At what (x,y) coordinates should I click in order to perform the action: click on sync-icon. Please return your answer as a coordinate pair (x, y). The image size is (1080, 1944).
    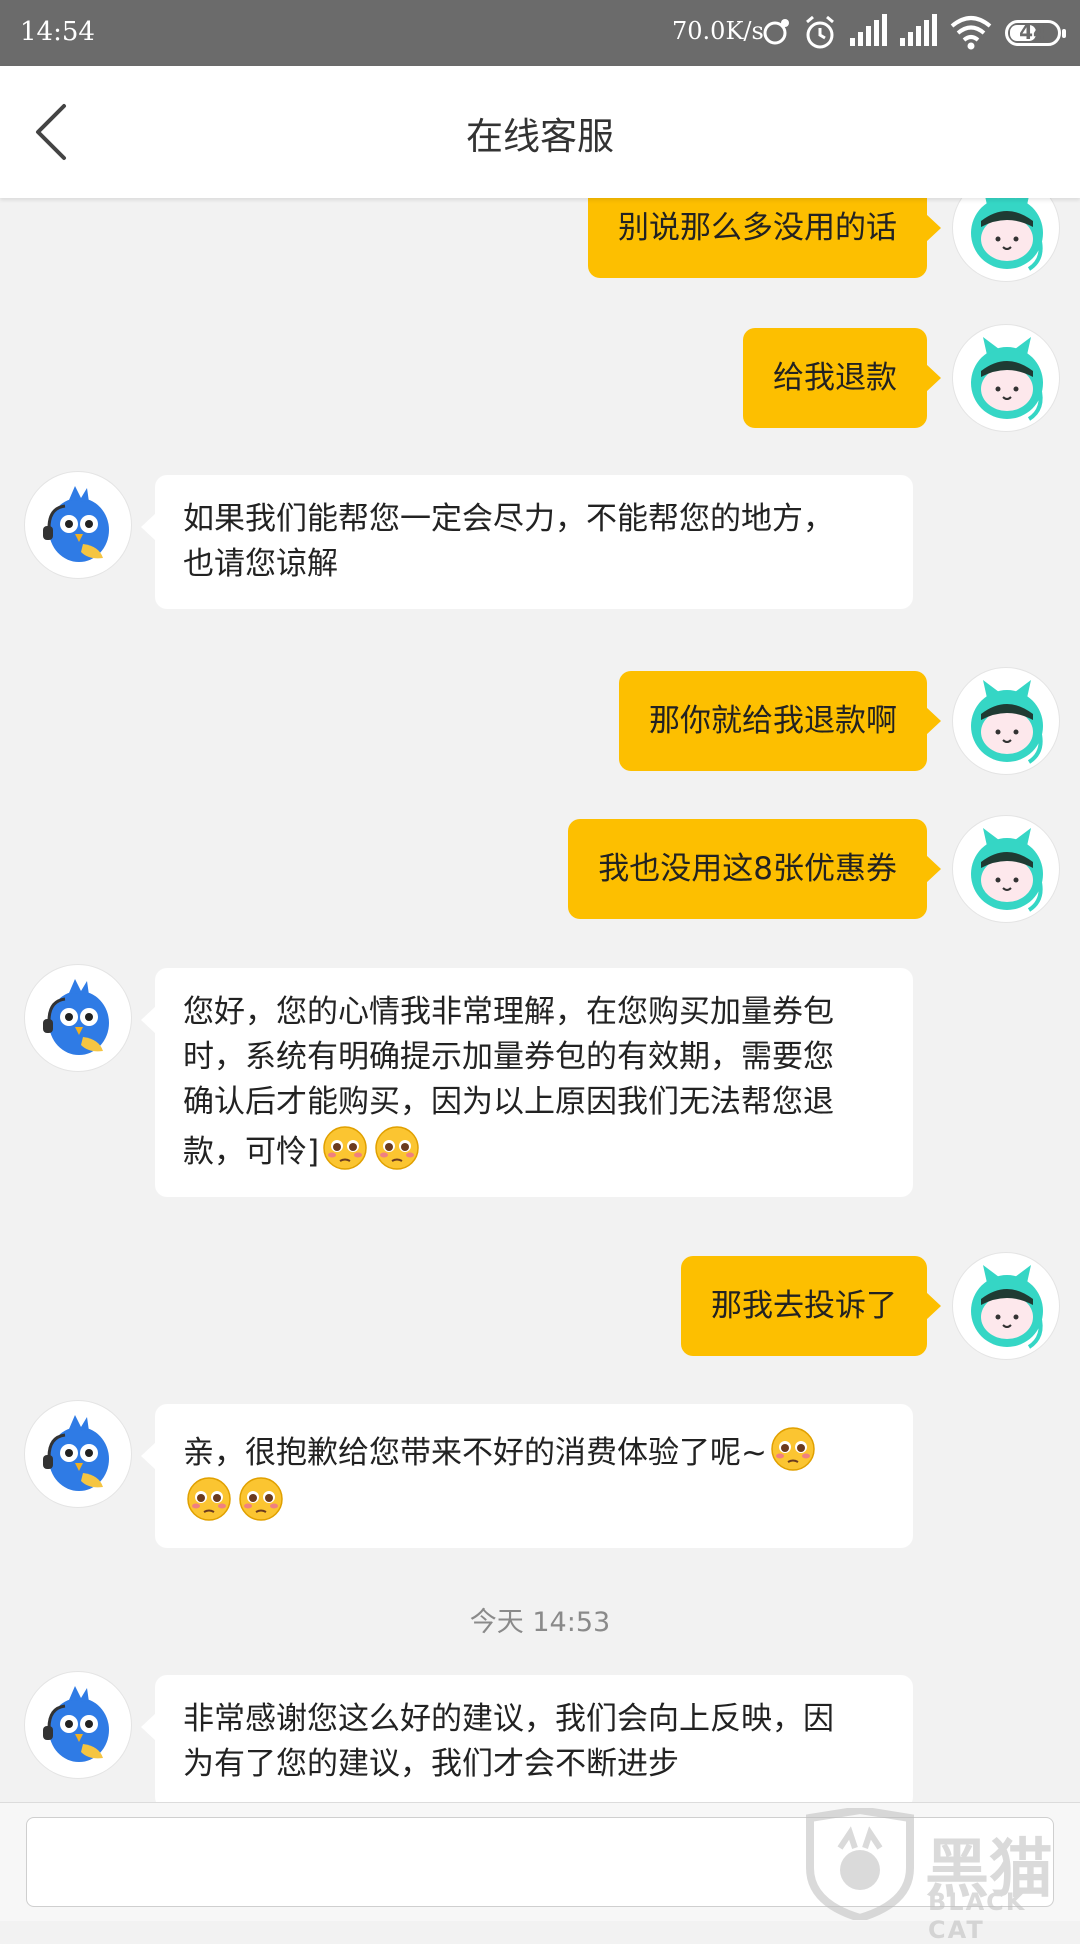
    Looking at the image, I should click on (776, 32).